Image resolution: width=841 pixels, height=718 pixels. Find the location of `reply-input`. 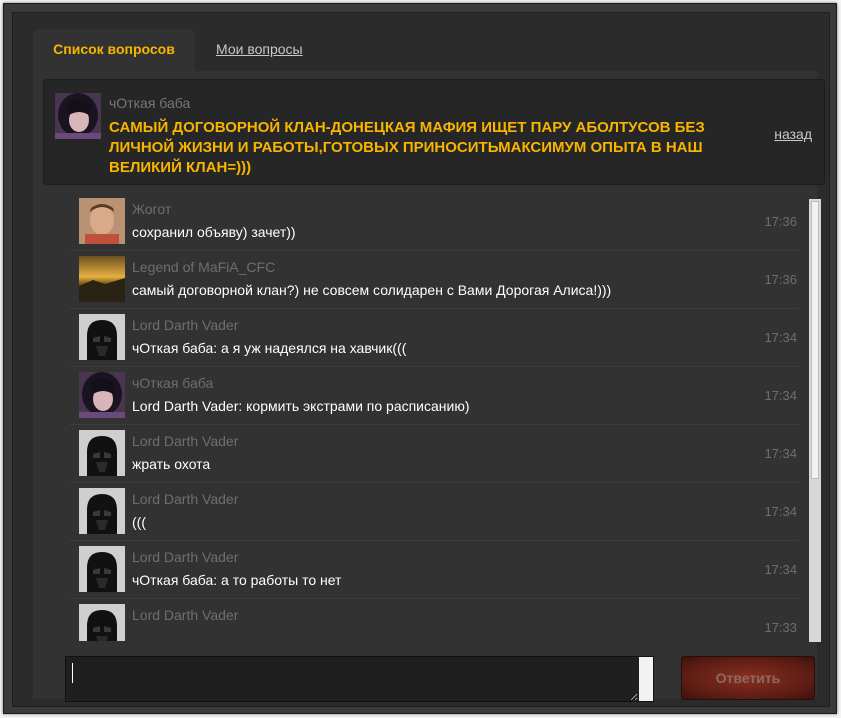

reply-input is located at coordinates (352, 679).